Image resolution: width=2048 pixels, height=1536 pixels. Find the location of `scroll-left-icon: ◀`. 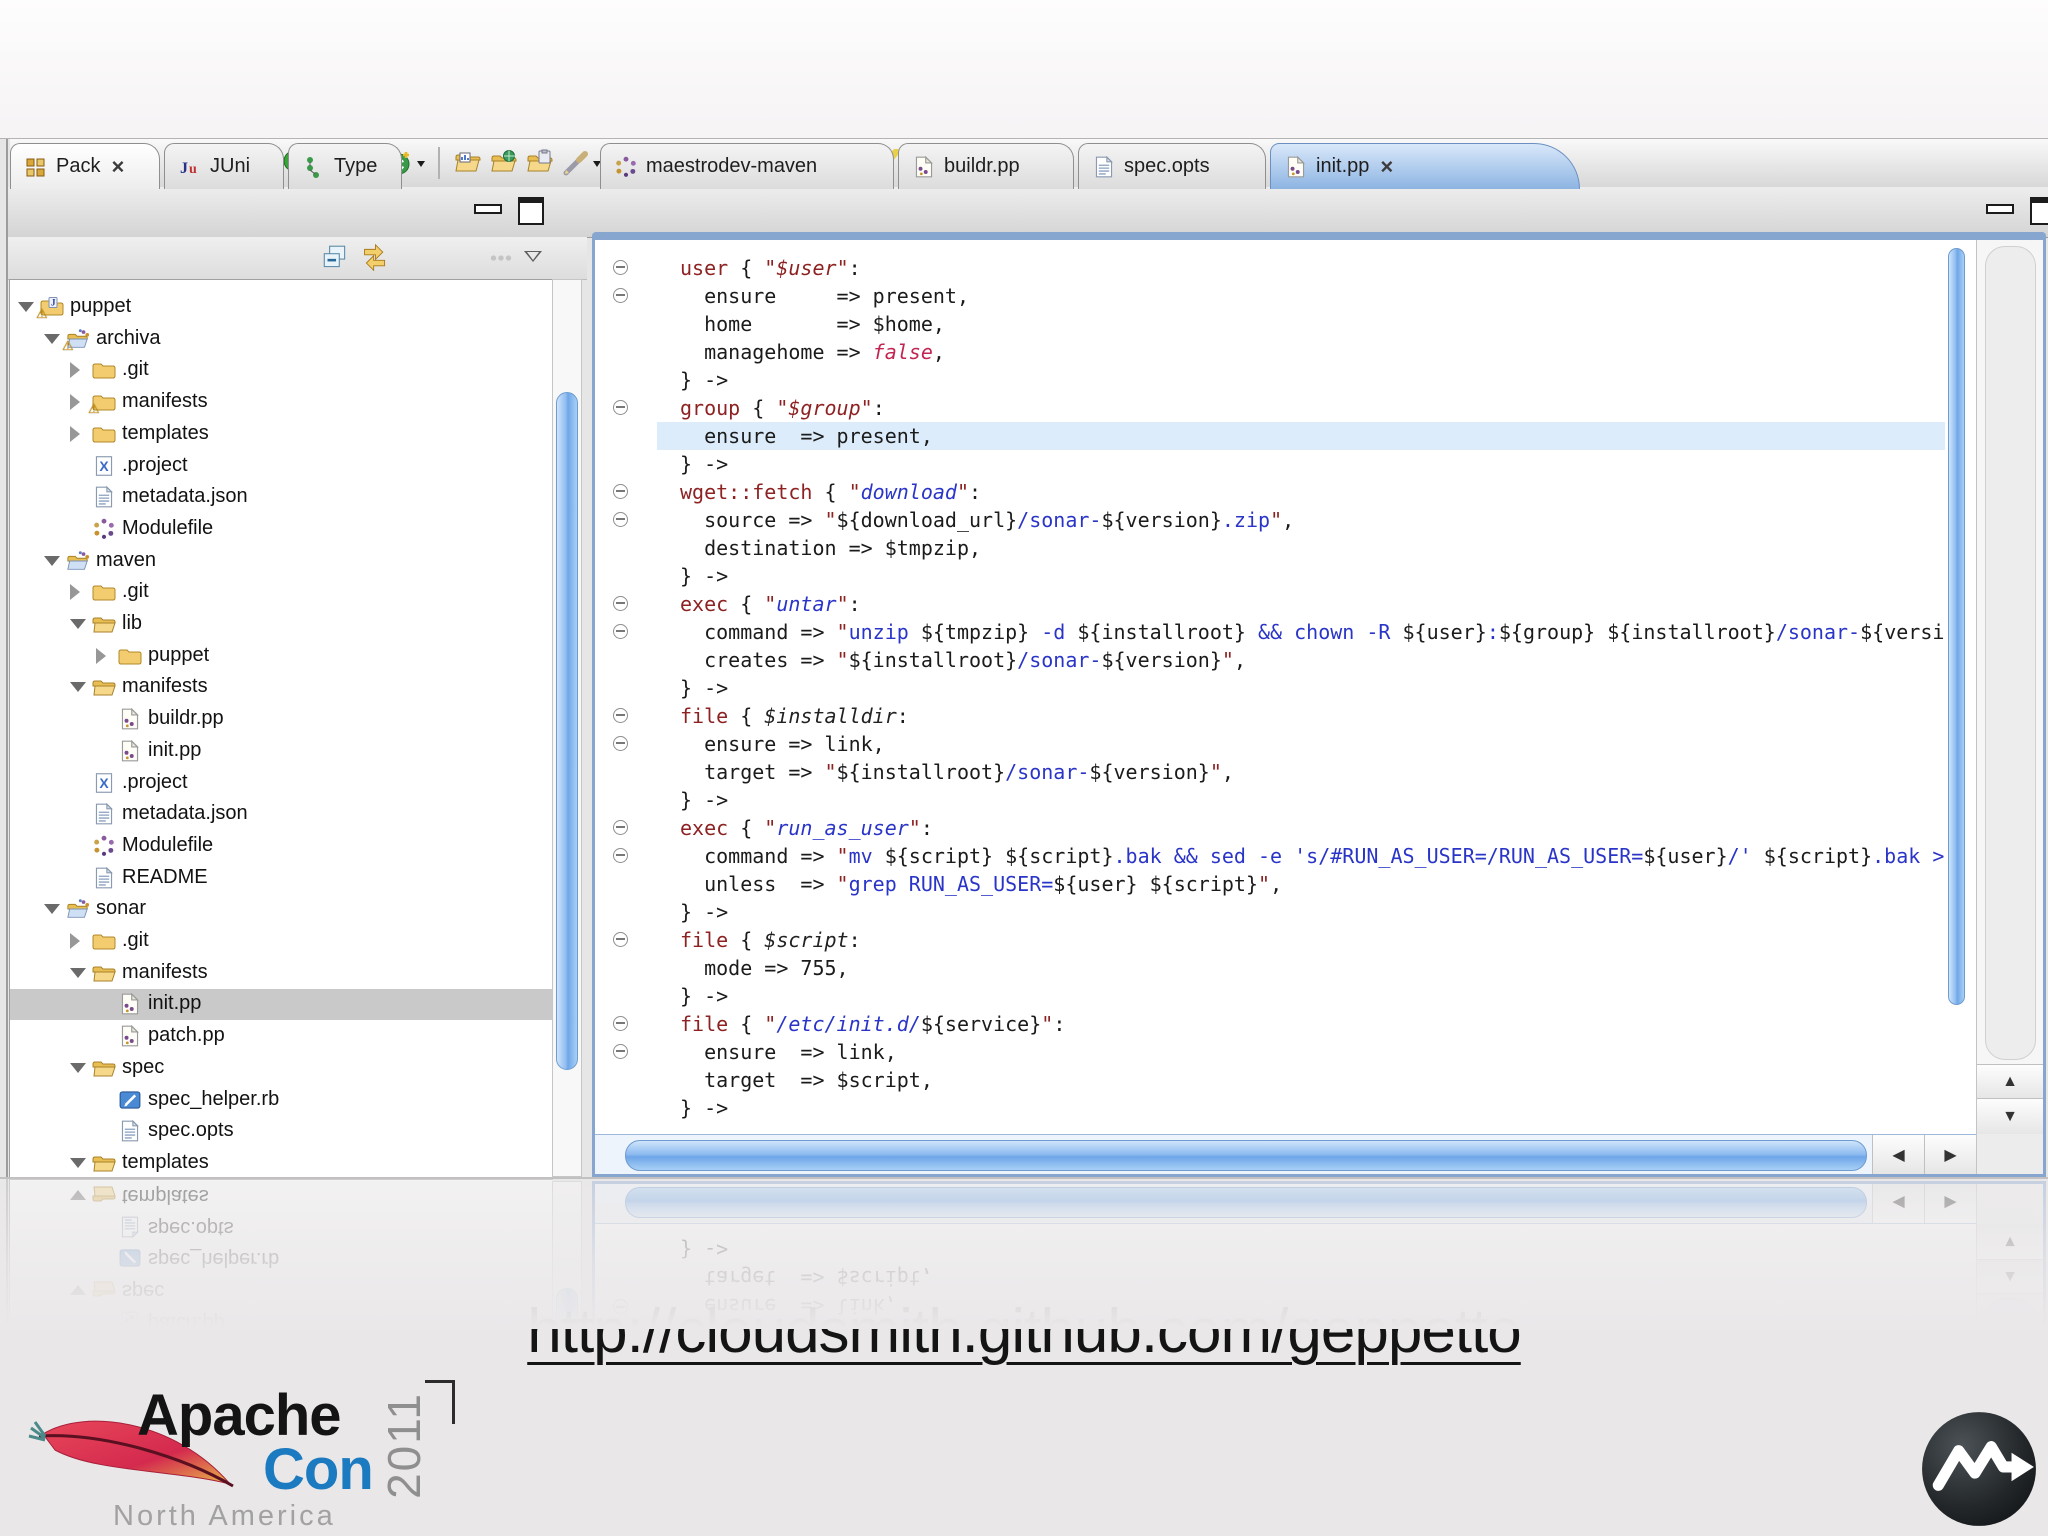

scroll-left-icon: ◀ is located at coordinates (1898, 1154).